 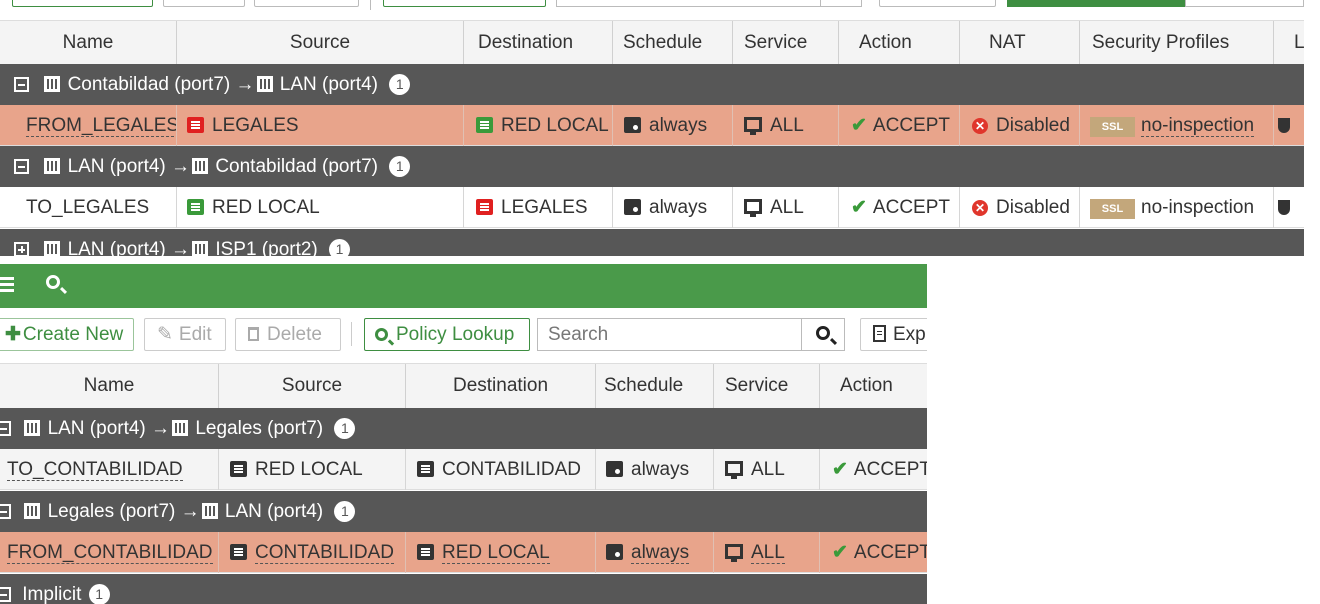 What do you see at coordinates (893, 334) in the screenshot?
I see `export-button: Exp` at bounding box center [893, 334].